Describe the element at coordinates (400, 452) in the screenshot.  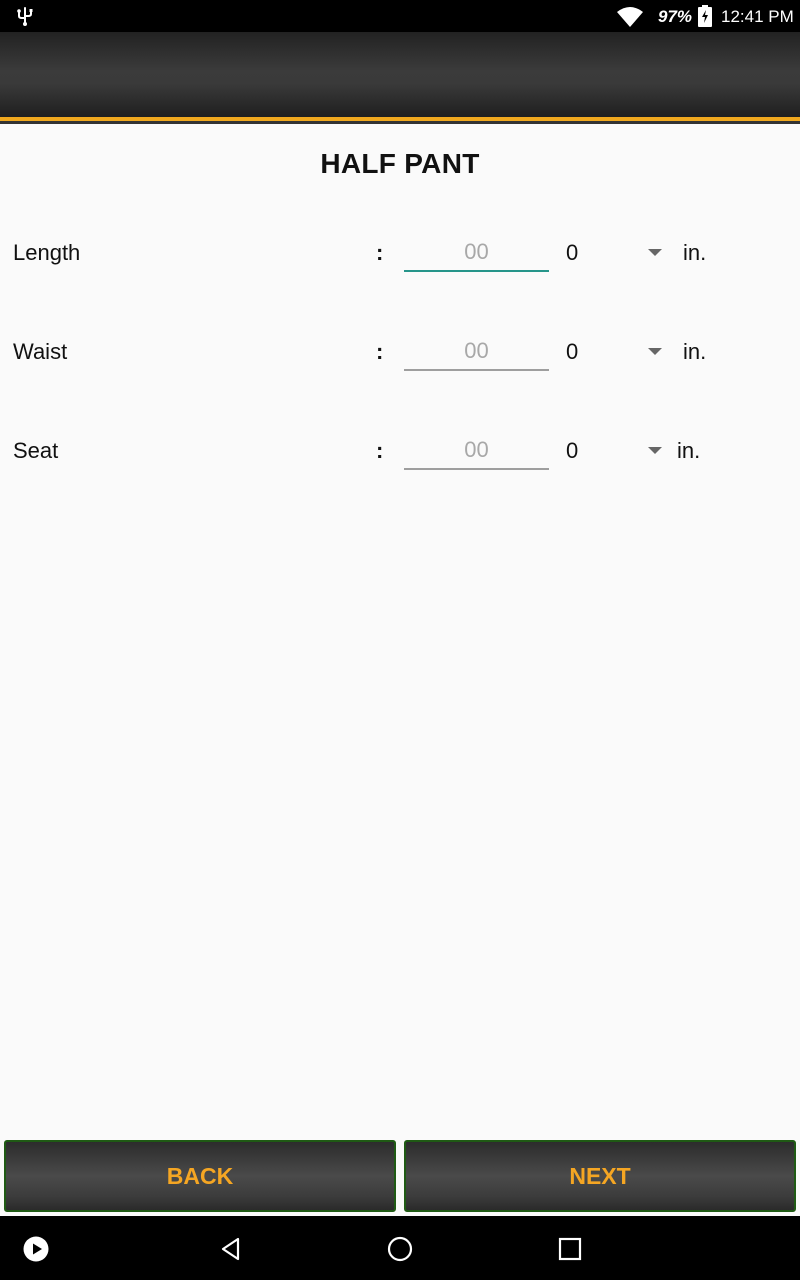
I see `measurement-row-seat: Seat : 0 in.` at that location.